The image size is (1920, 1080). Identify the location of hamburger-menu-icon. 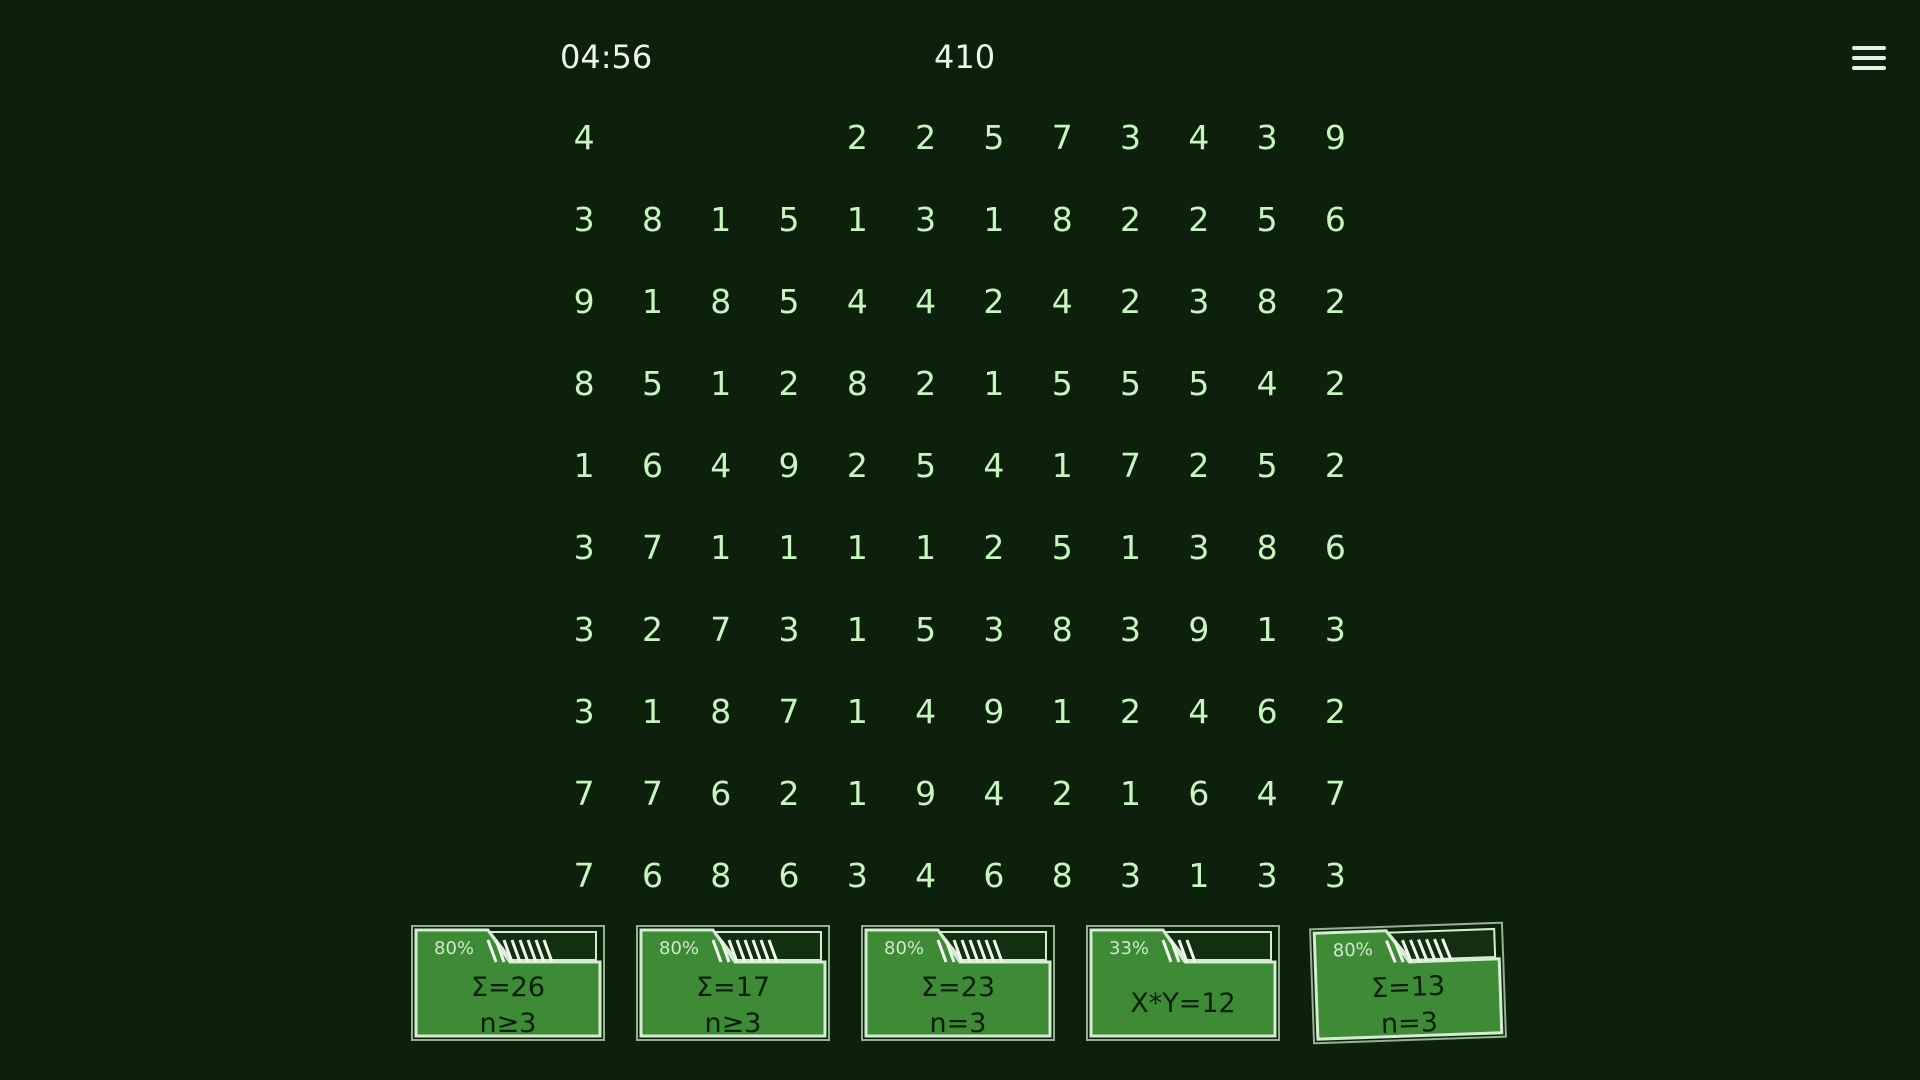
(1869, 60).